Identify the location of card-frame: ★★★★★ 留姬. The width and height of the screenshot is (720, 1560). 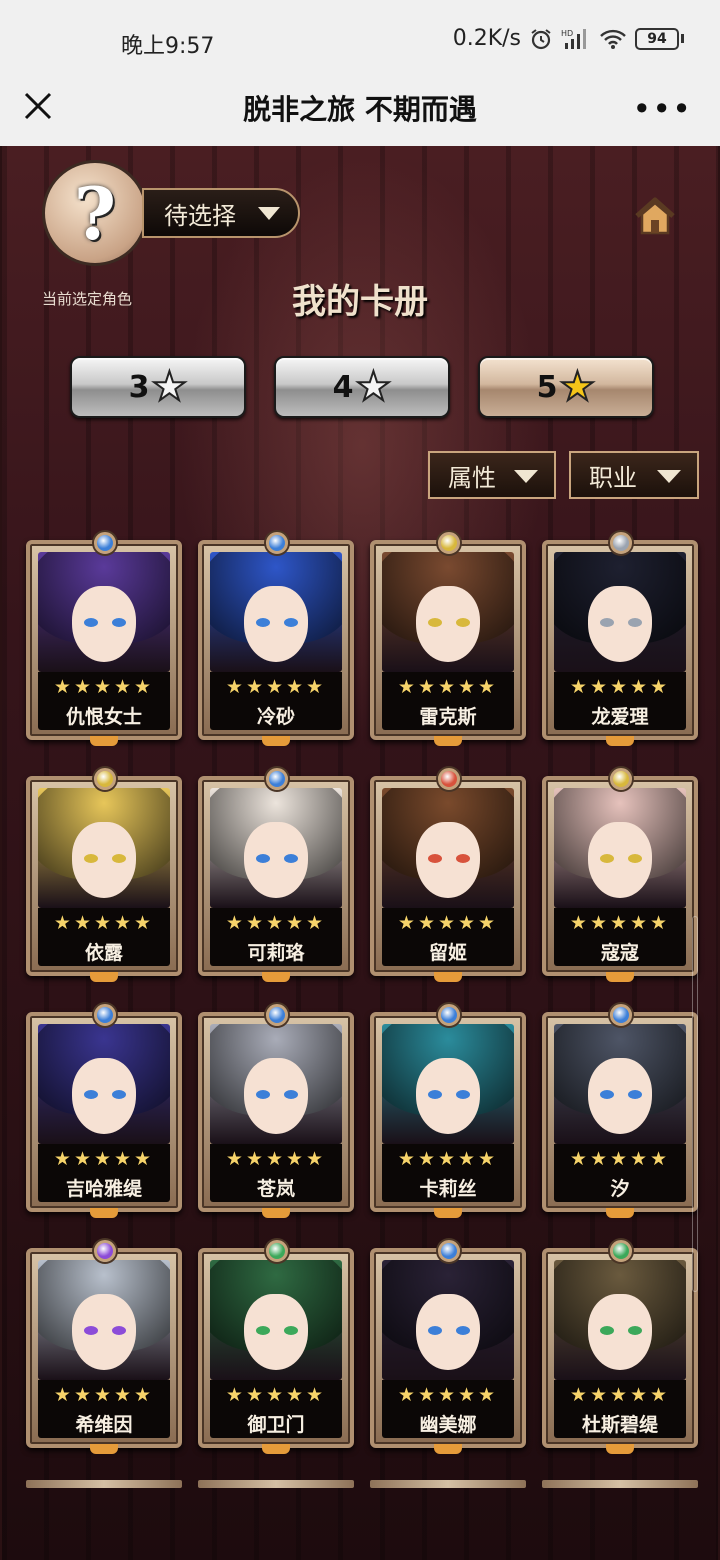
(448, 876).